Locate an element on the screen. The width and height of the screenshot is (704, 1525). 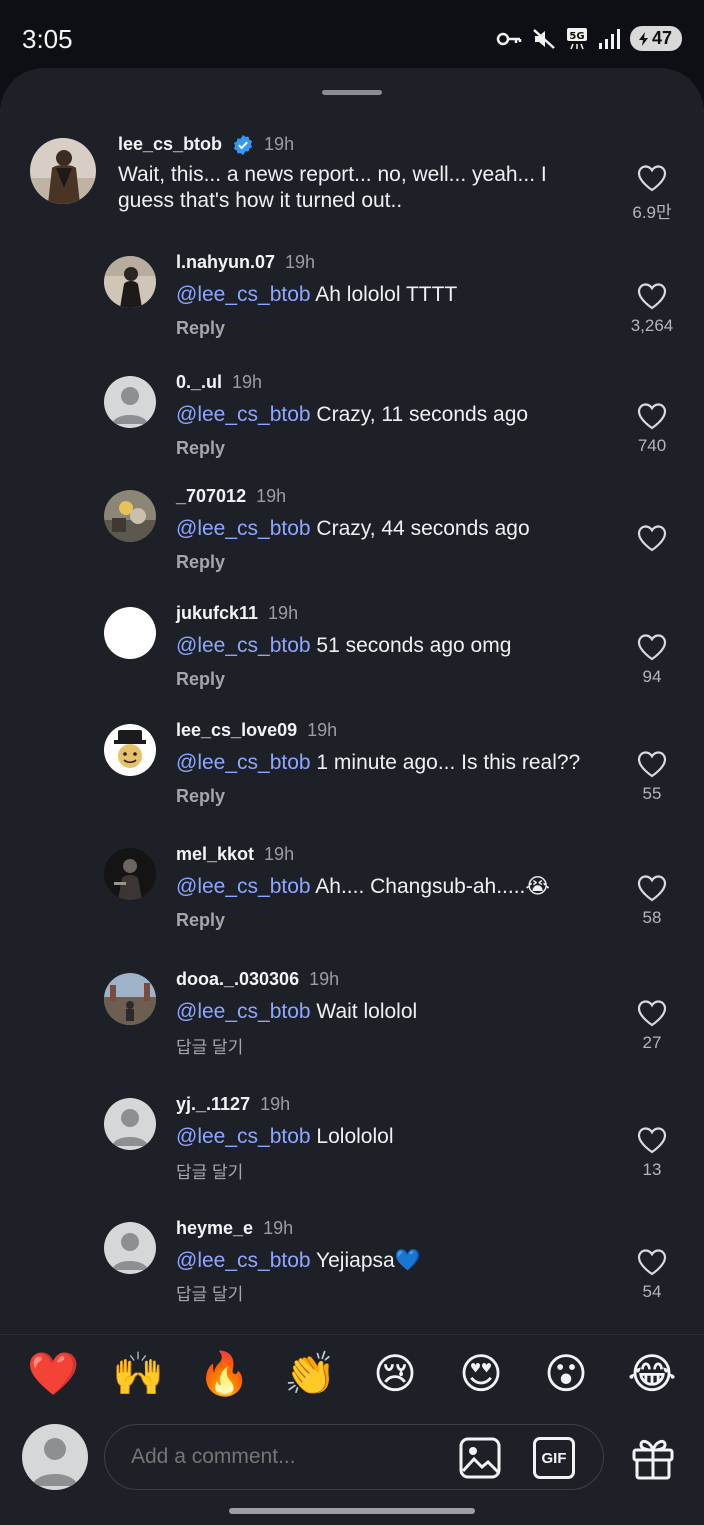
emoji-heart: ❤️ is located at coordinates (53, 1374).